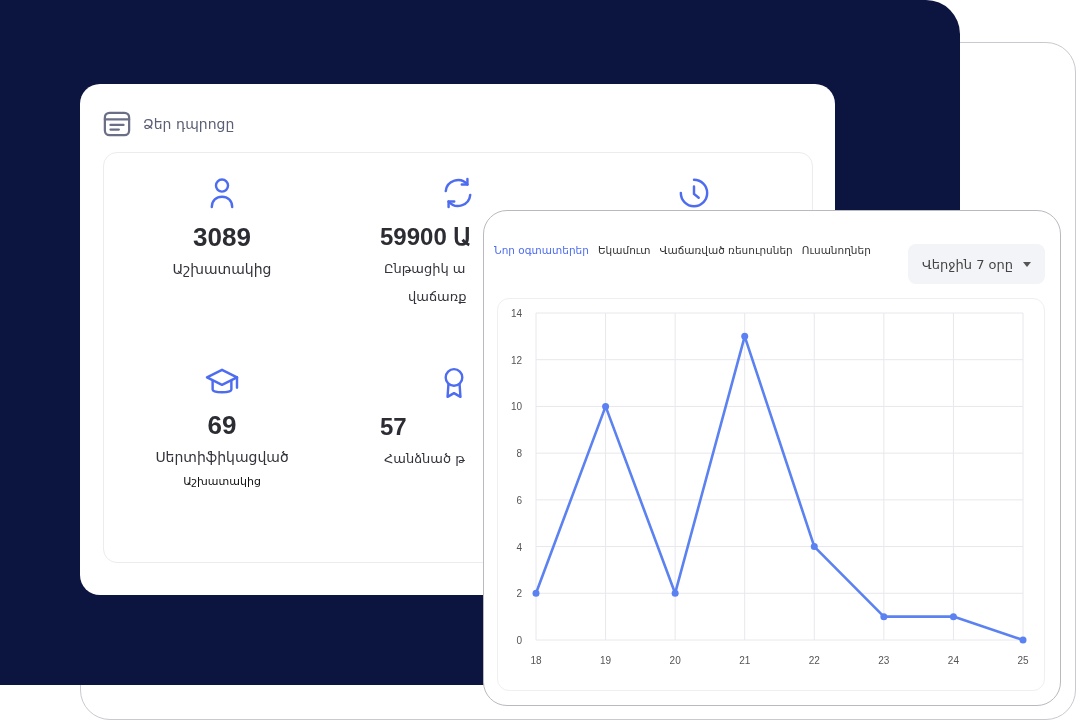  I want to click on x-tick-label: 18, so click(536, 660).